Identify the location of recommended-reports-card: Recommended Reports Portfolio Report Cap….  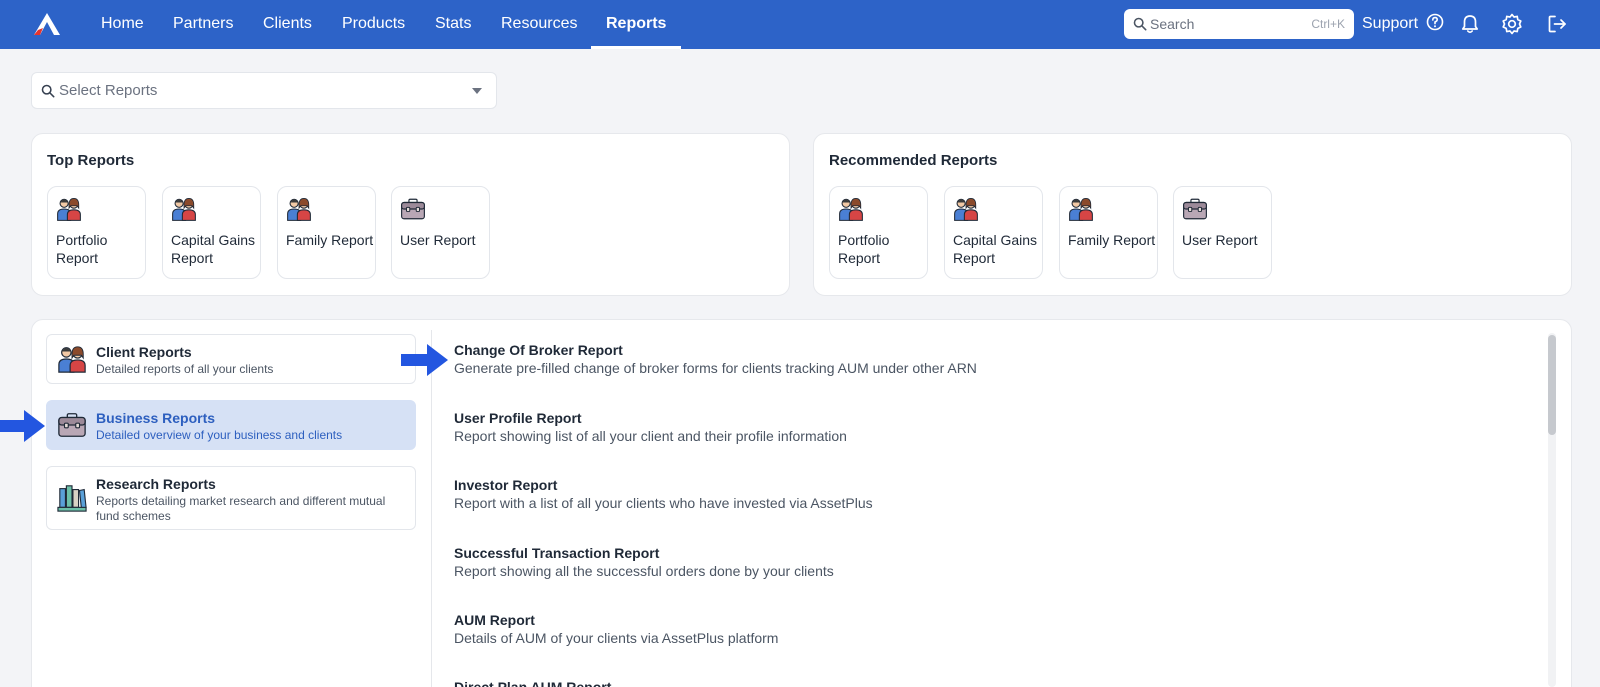
(1192, 214).